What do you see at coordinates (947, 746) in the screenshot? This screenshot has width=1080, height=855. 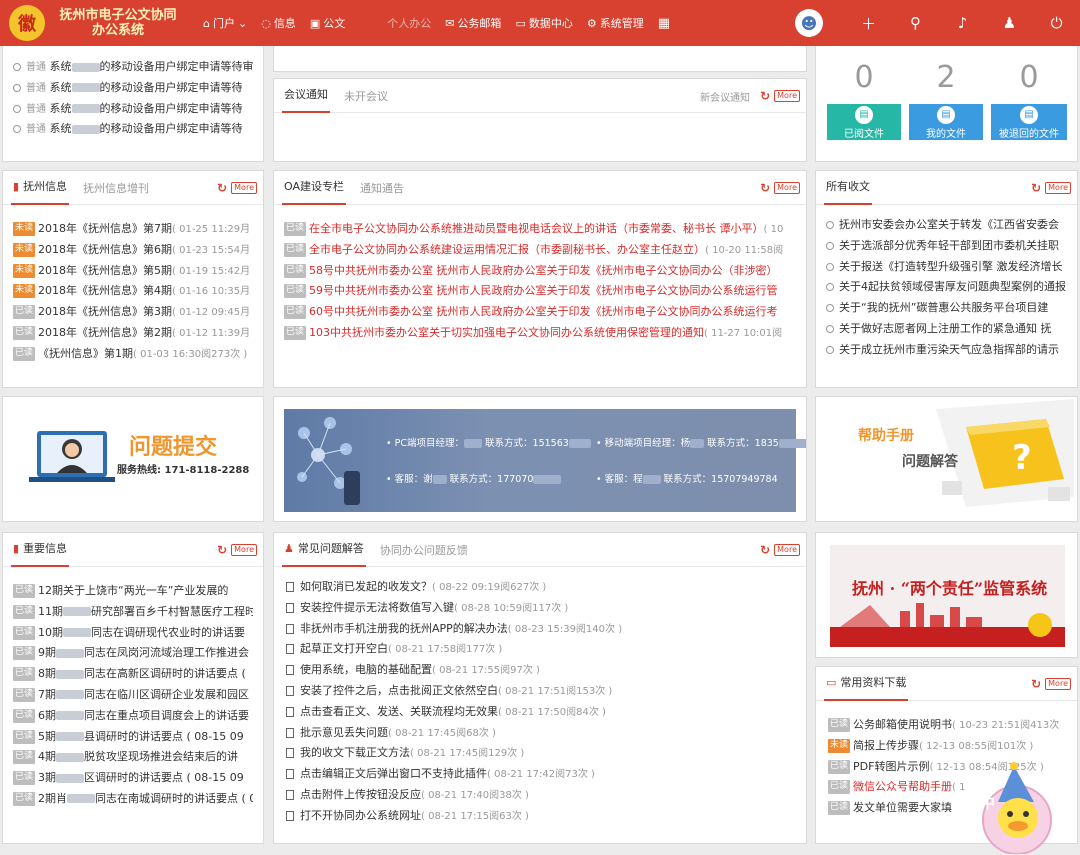 I see `list-item: 未读 简报上传步骤( 12-13 08:55阅101次 )` at bounding box center [947, 746].